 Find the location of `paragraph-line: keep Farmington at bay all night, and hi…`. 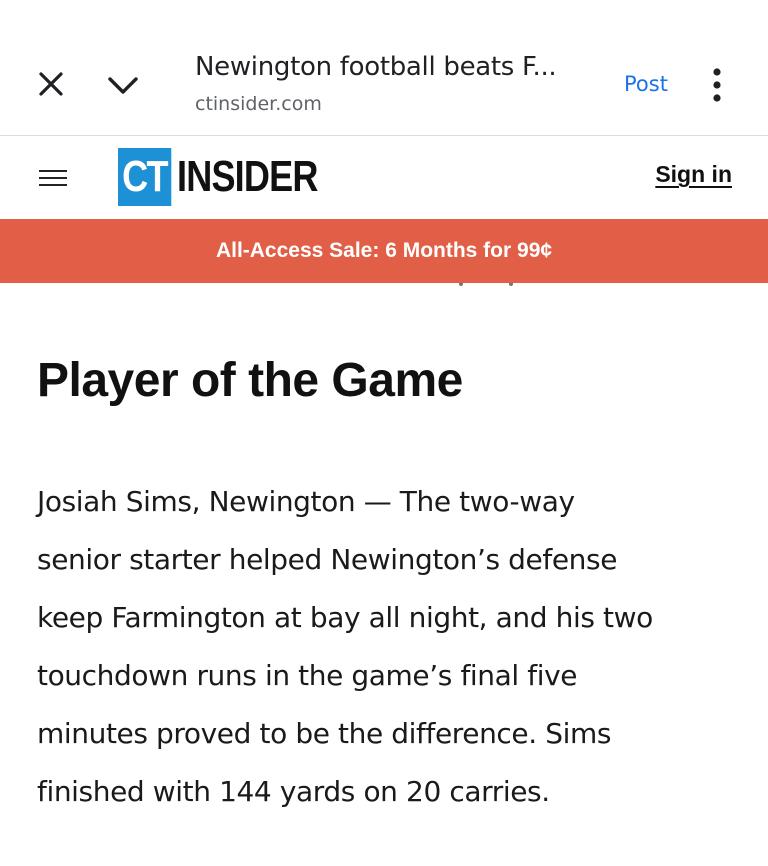

paragraph-line: keep Farmington at bay all night, and hi… is located at coordinates (345, 617).